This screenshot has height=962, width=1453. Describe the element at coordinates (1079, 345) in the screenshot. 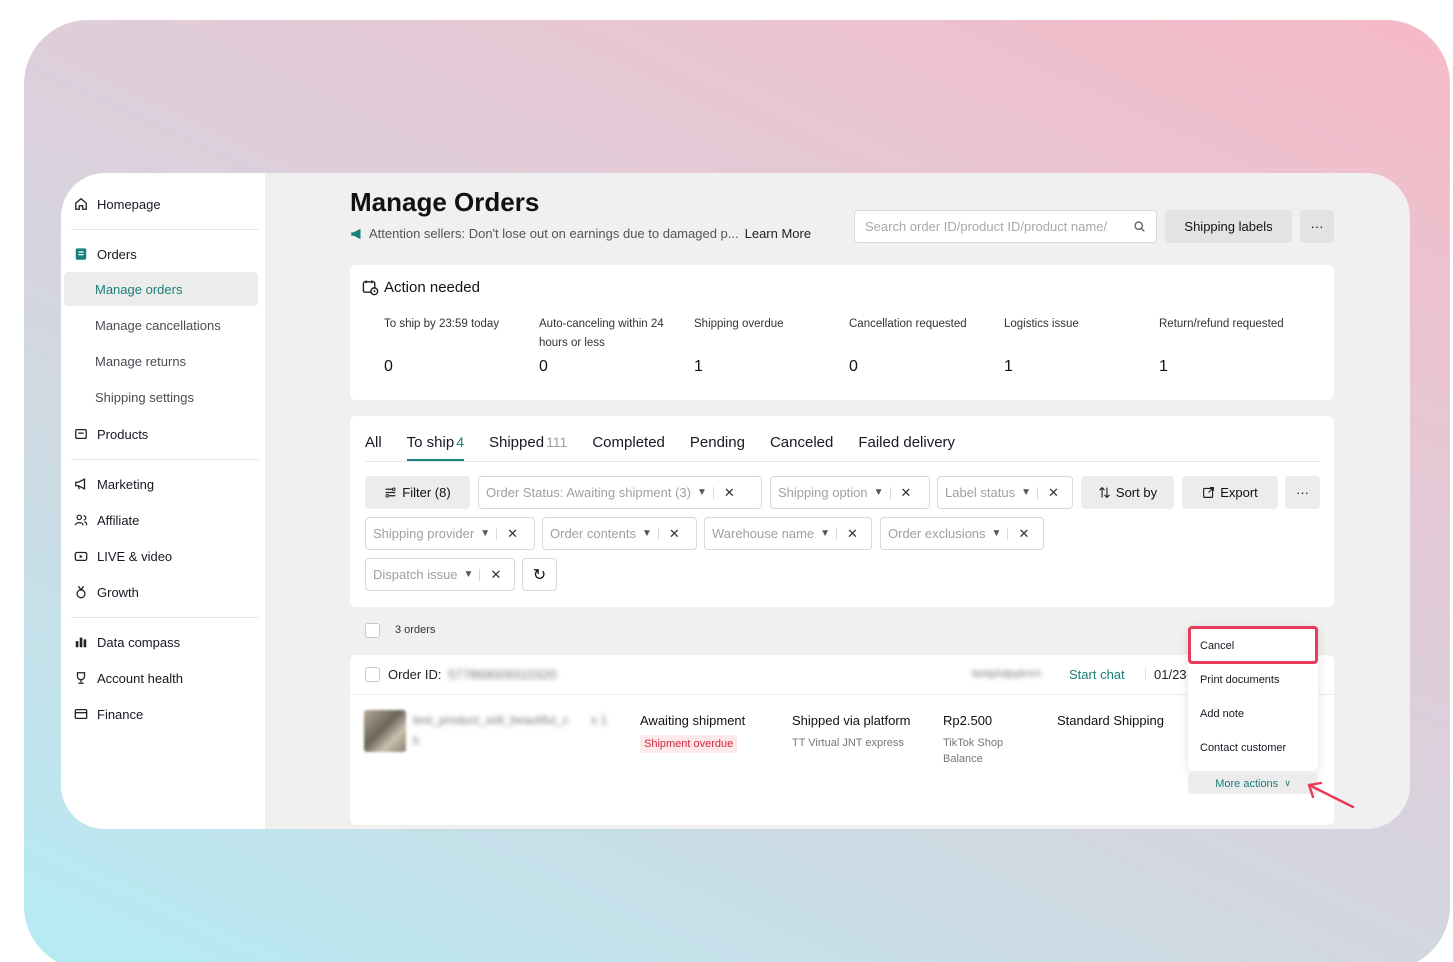

I see `action-item-logistics-issue: Logistics issue 1` at that location.